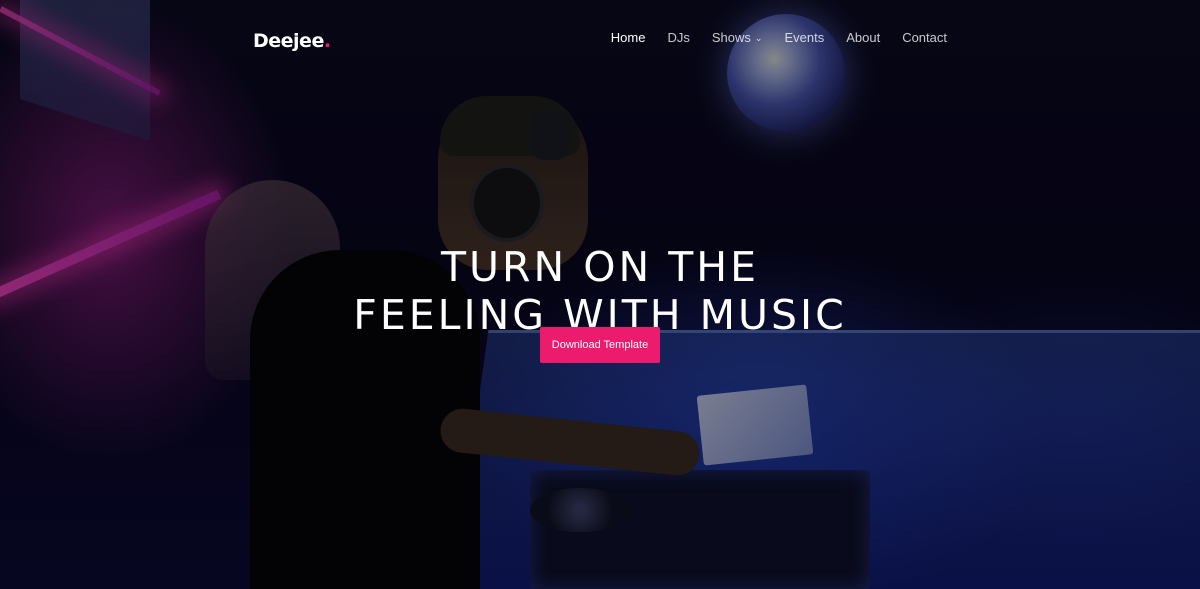  Describe the element at coordinates (600, 345) in the screenshot. I see `download-template-button: Download Template` at that location.